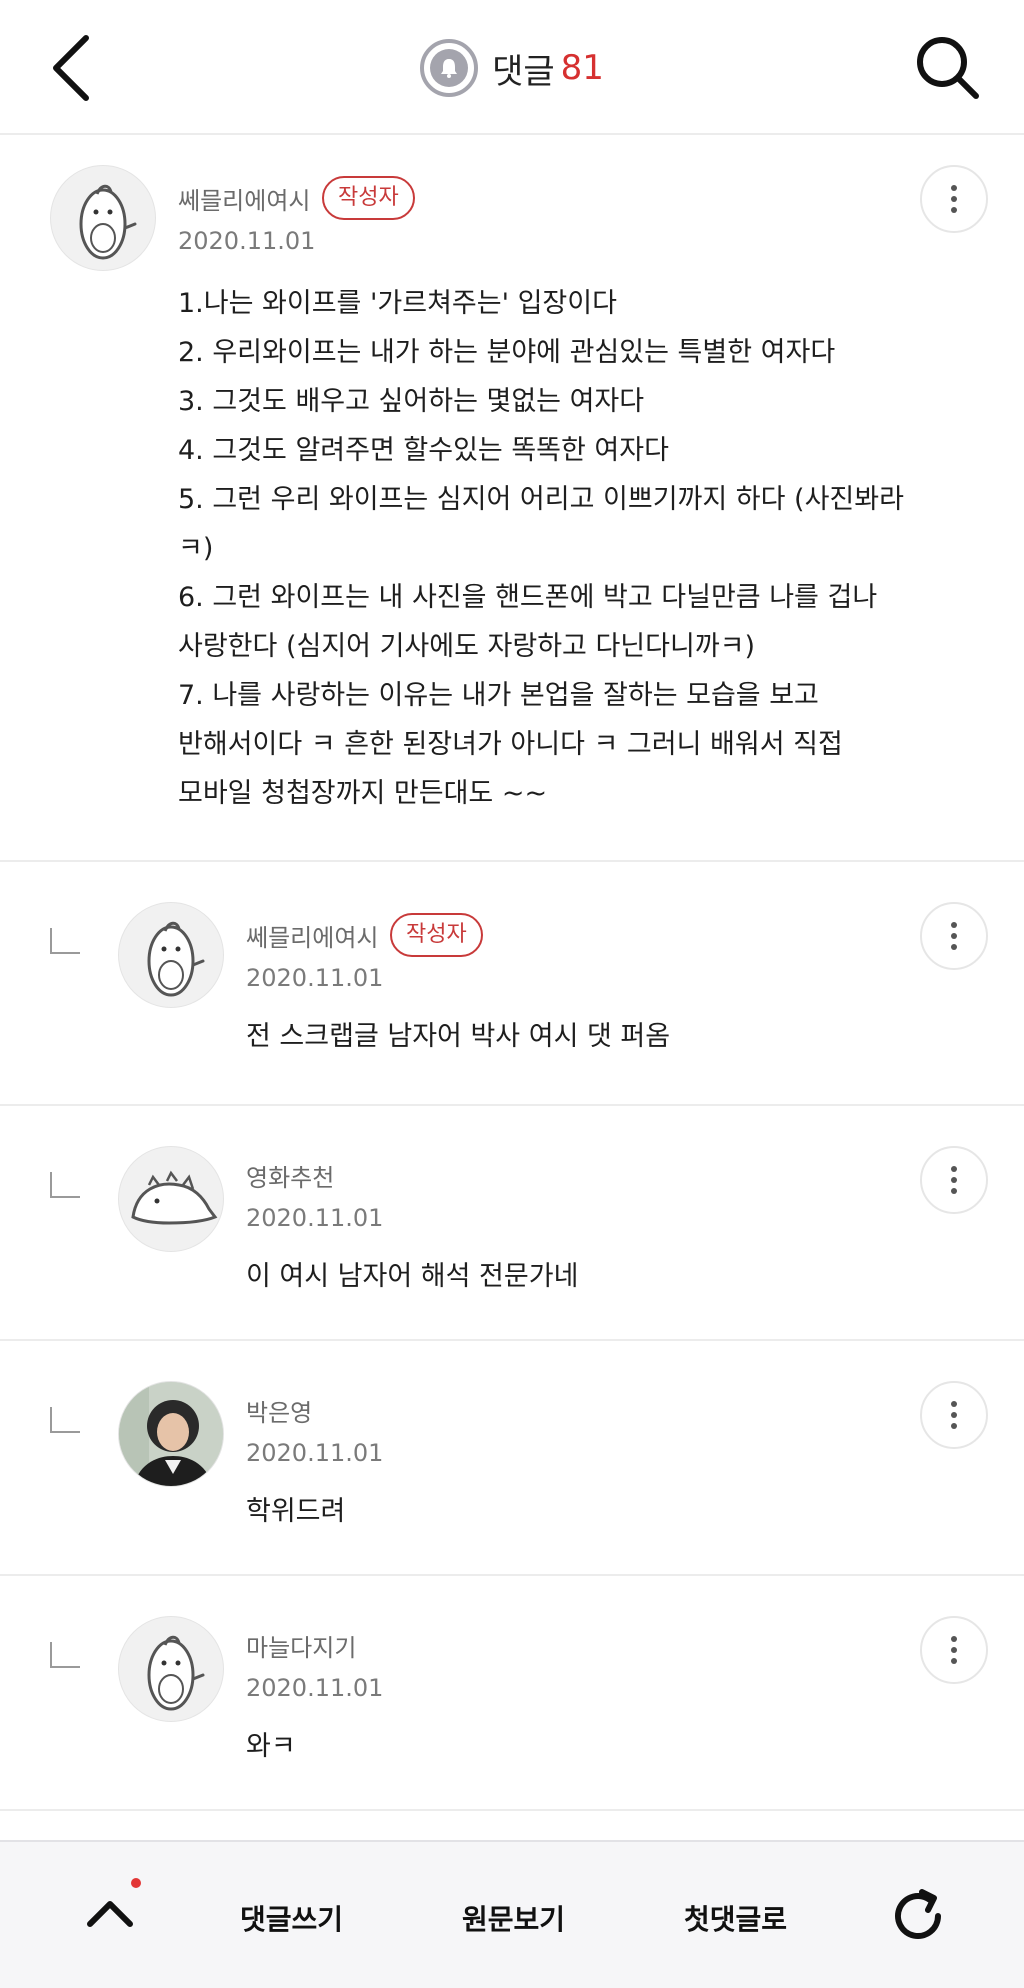 Image resolution: width=1024 pixels, height=1988 pixels. Describe the element at coordinates (512, 1223) in the screenshot. I see `reply-item: 영화추천 2020.11.01 이 여시 남자어 해석 전문가네` at that location.